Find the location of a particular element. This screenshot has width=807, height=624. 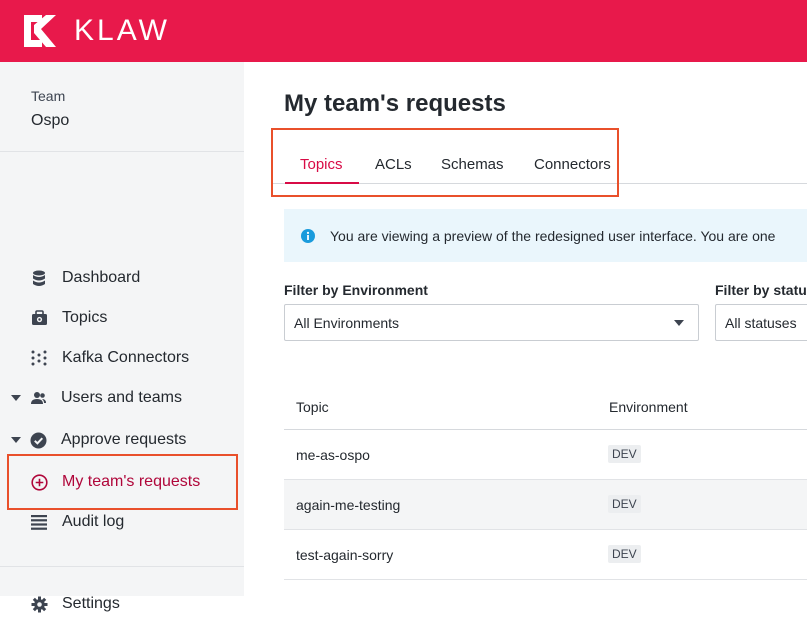

sidebar-item-dashboard: Dashboard is located at coordinates (122, 278).